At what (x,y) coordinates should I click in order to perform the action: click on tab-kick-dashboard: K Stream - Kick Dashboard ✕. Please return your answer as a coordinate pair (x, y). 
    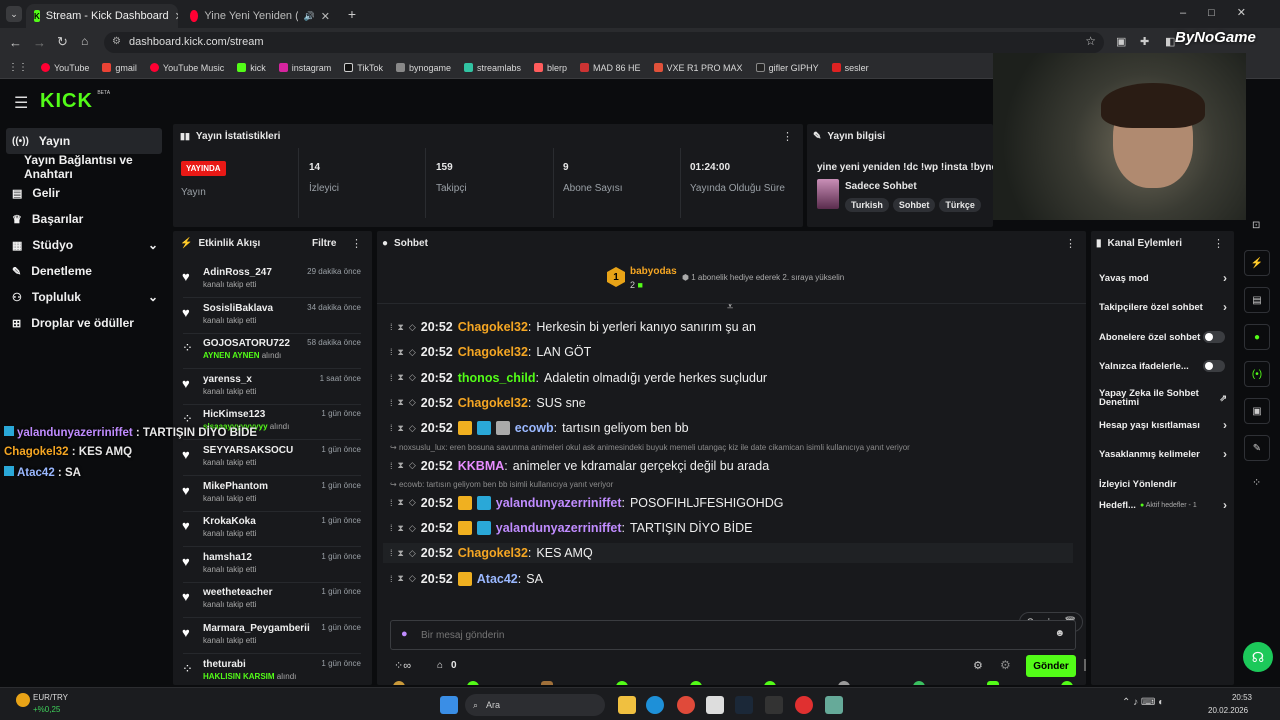
    Looking at the image, I should click on (102, 16).